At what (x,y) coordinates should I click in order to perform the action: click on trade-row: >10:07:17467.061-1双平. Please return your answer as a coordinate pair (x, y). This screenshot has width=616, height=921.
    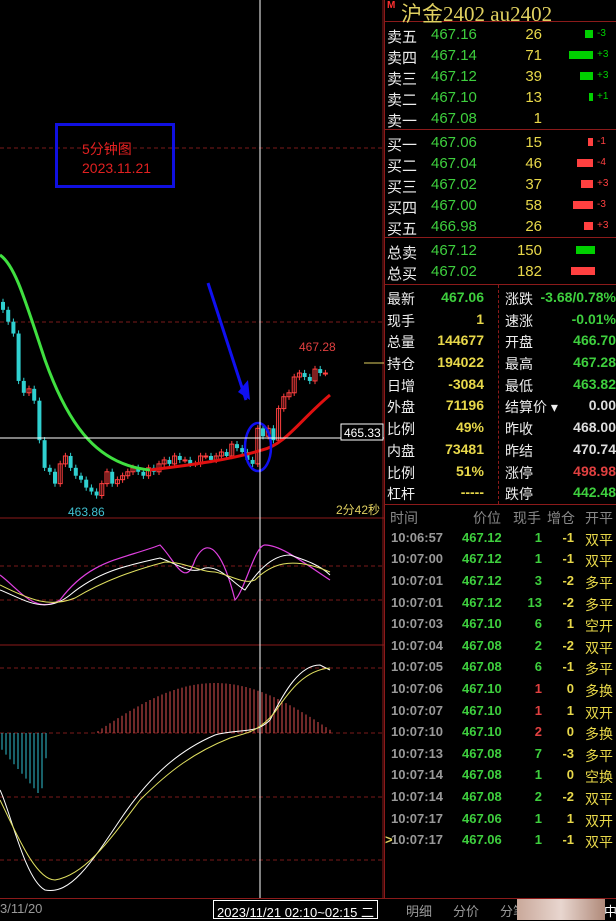
    Looking at the image, I should click on (500, 840).